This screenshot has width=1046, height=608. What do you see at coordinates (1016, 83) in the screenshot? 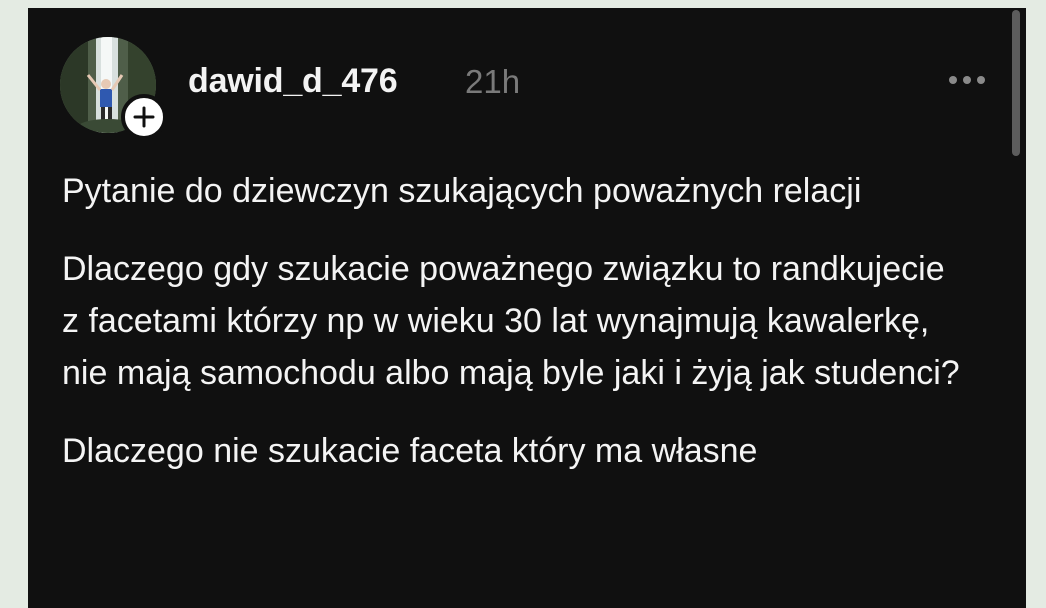
I see `scrollbar` at bounding box center [1016, 83].